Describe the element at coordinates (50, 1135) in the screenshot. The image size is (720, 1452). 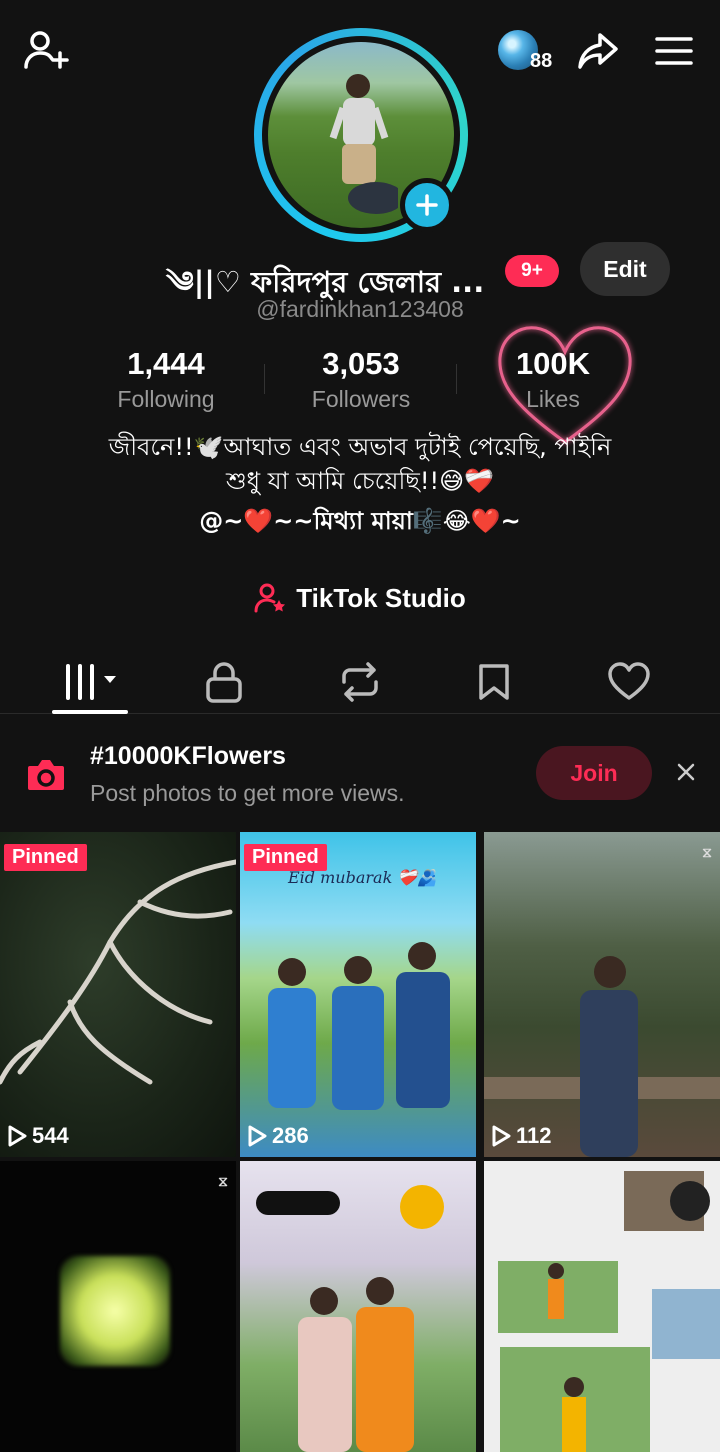
I see `view-count-value: 544` at that location.